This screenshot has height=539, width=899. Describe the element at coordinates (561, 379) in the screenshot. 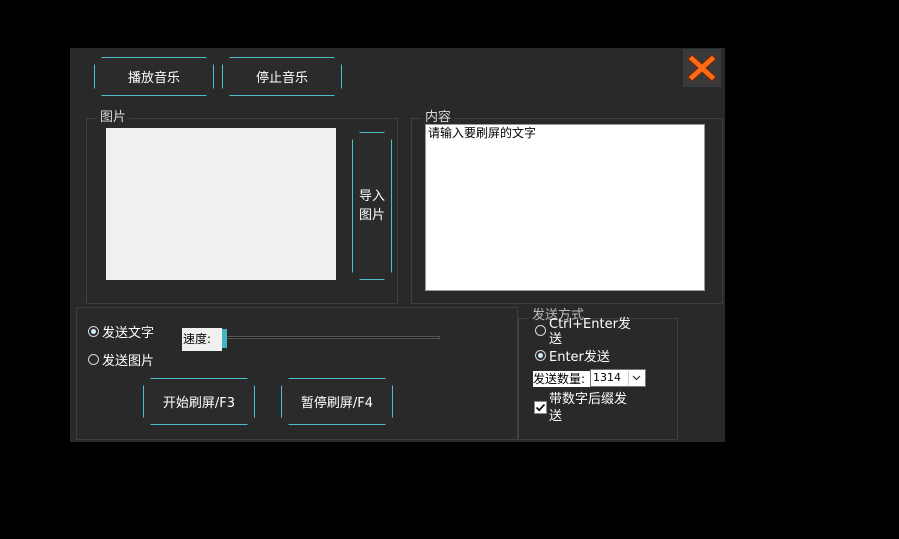

I see `send-count-label: 发送数量:` at that location.